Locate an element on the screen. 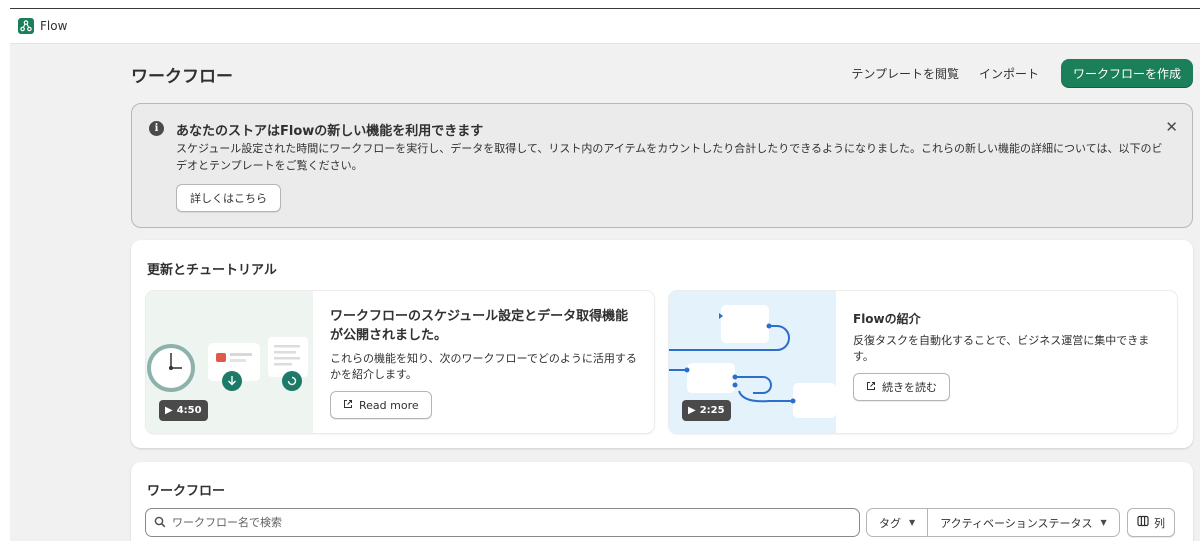 Image resolution: width=1200 pixels, height=541 pixels. filter-group: タグ ▼ アクティベーションステータス ▼ is located at coordinates (993, 522).